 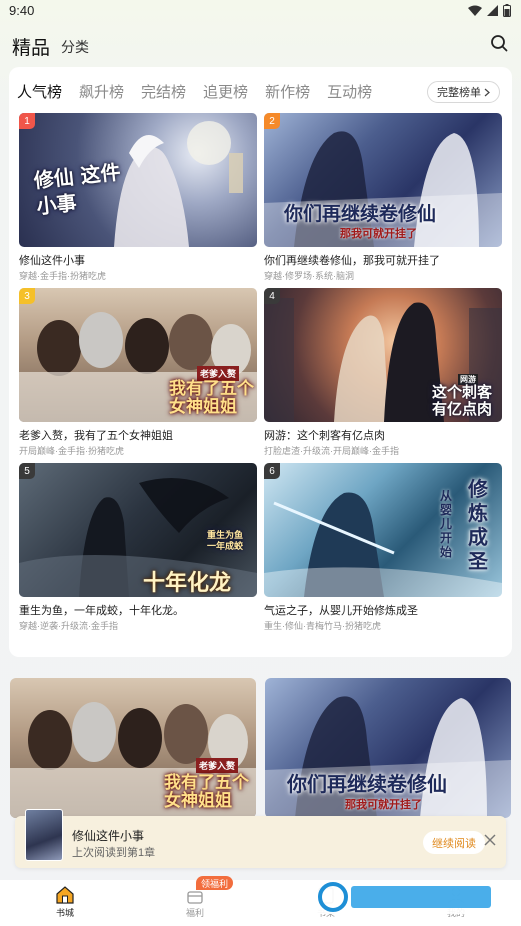 I want to click on book-cover: 4 网游 这个刺客 有亿点肉, so click(x=383, y=355).